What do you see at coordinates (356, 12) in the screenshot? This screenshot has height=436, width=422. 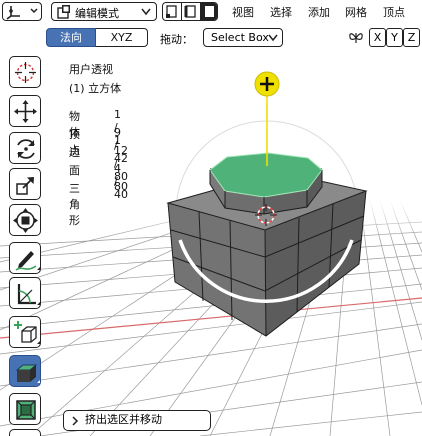 I see `menu-mesh: 网格` at bounding box center [356, 12].